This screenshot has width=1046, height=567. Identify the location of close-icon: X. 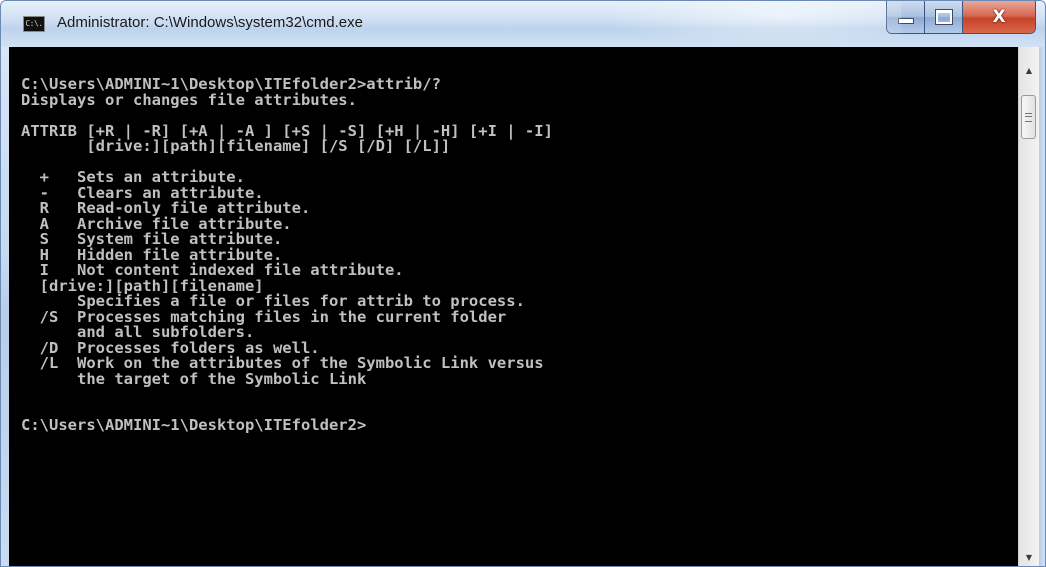
(999, 17).